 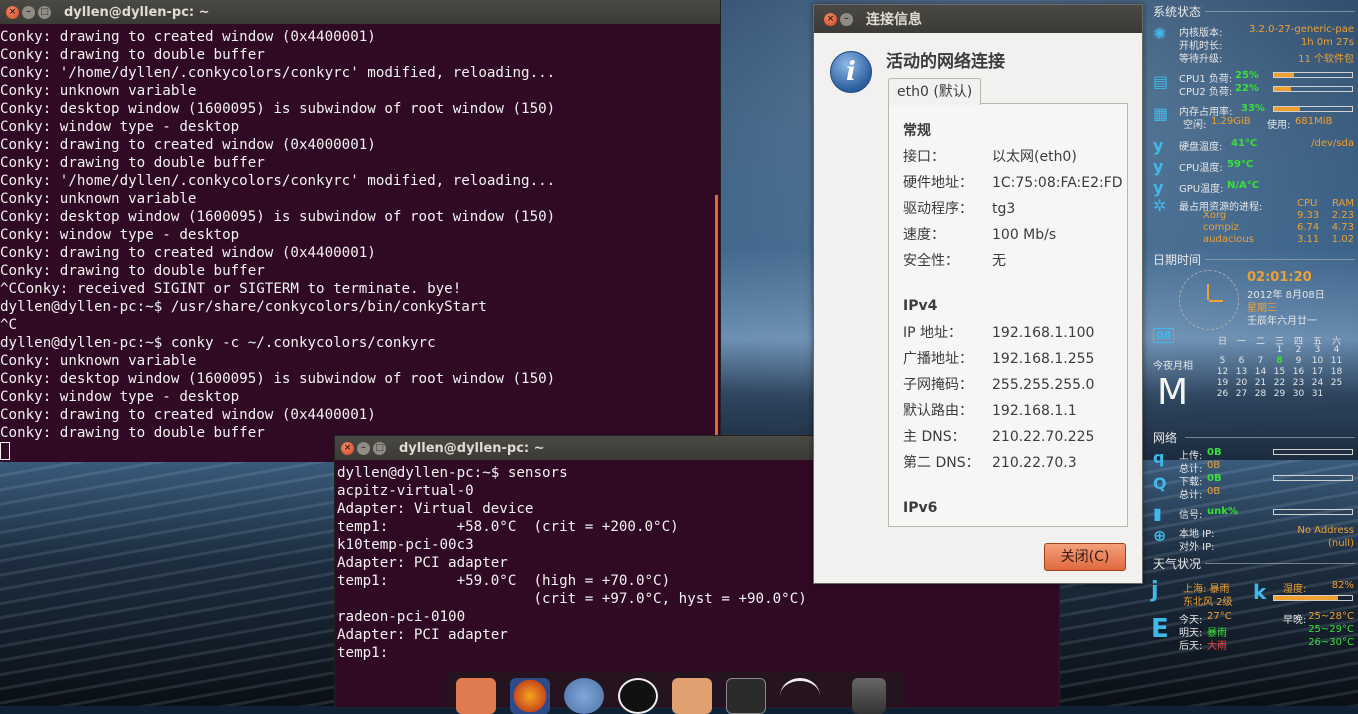 What do you see at coordinates (1222, 383) in the screenshot?
I see `calendar-day: 19` at bounding box center [1222, 383].